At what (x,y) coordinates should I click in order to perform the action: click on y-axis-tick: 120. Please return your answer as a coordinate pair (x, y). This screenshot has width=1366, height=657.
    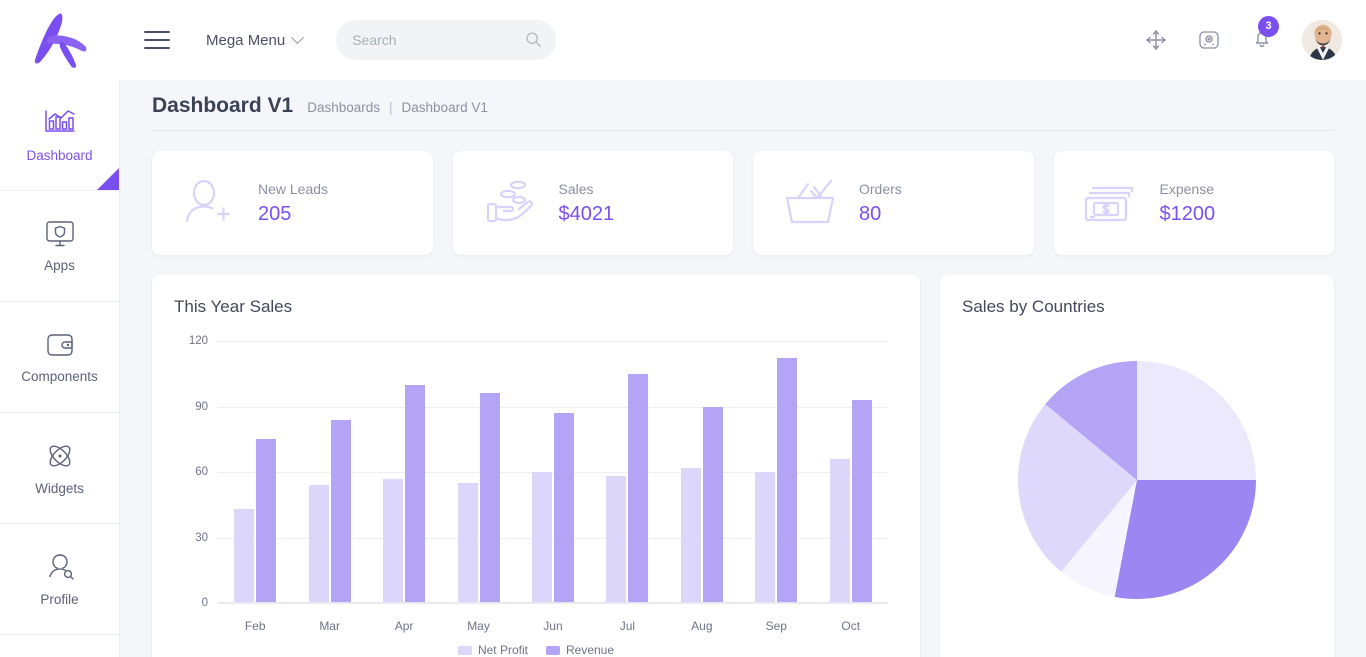
    Looking at the image, I should click on (198, 341).